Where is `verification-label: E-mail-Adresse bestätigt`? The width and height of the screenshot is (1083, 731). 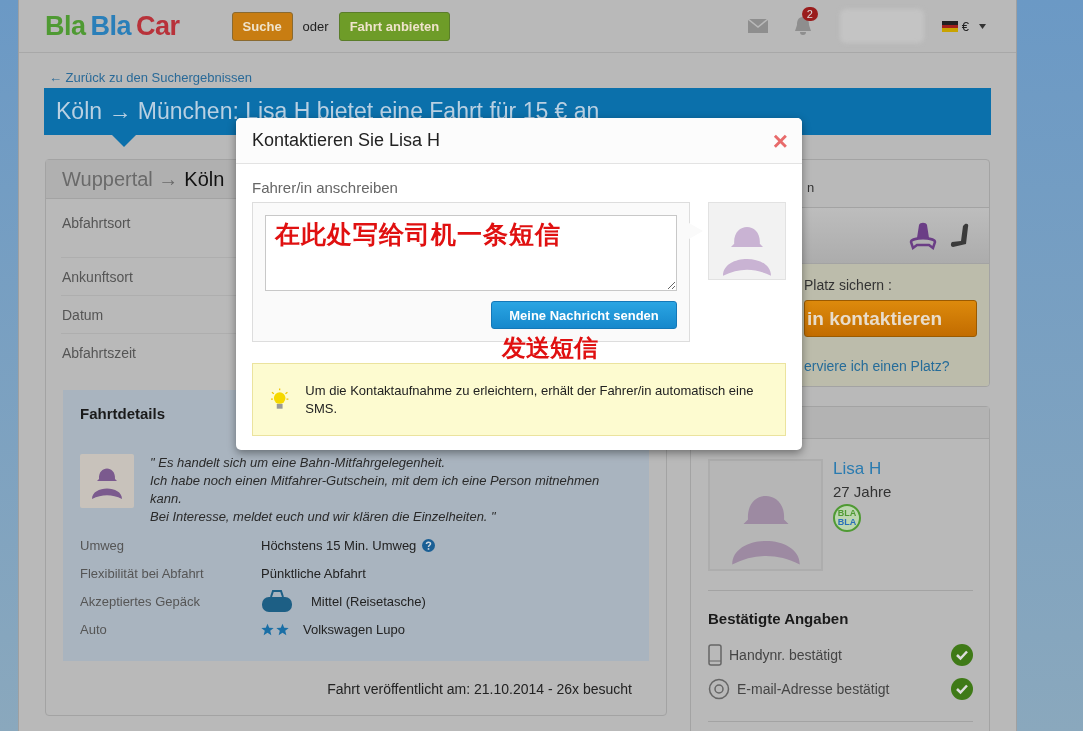
verification-label: E-mail-Adresse bestätigt is located at coordinates (814, 689).